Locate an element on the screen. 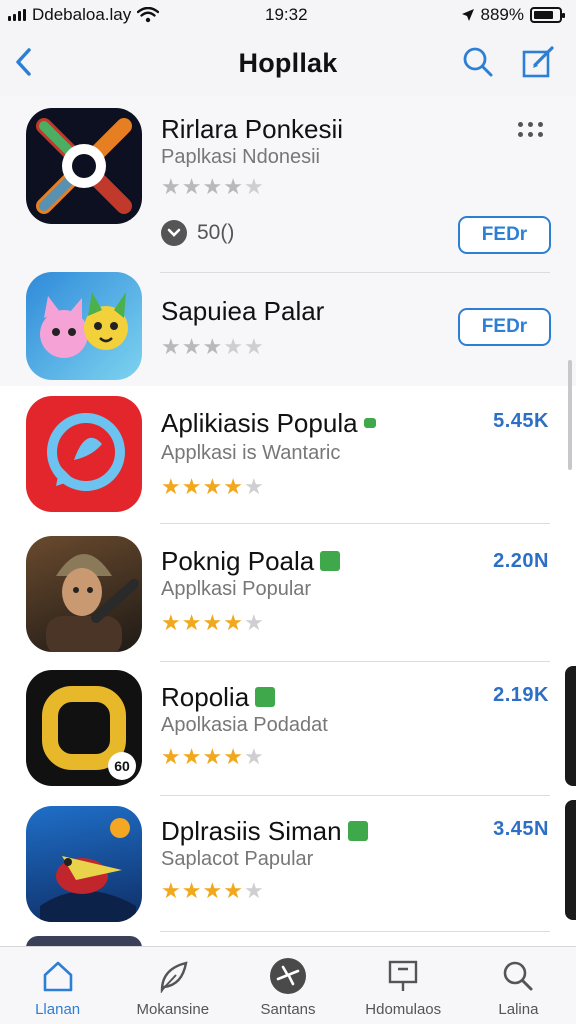 This screenshot has height=1024, width=576. compose-icon is located at coordinates (538, 62).